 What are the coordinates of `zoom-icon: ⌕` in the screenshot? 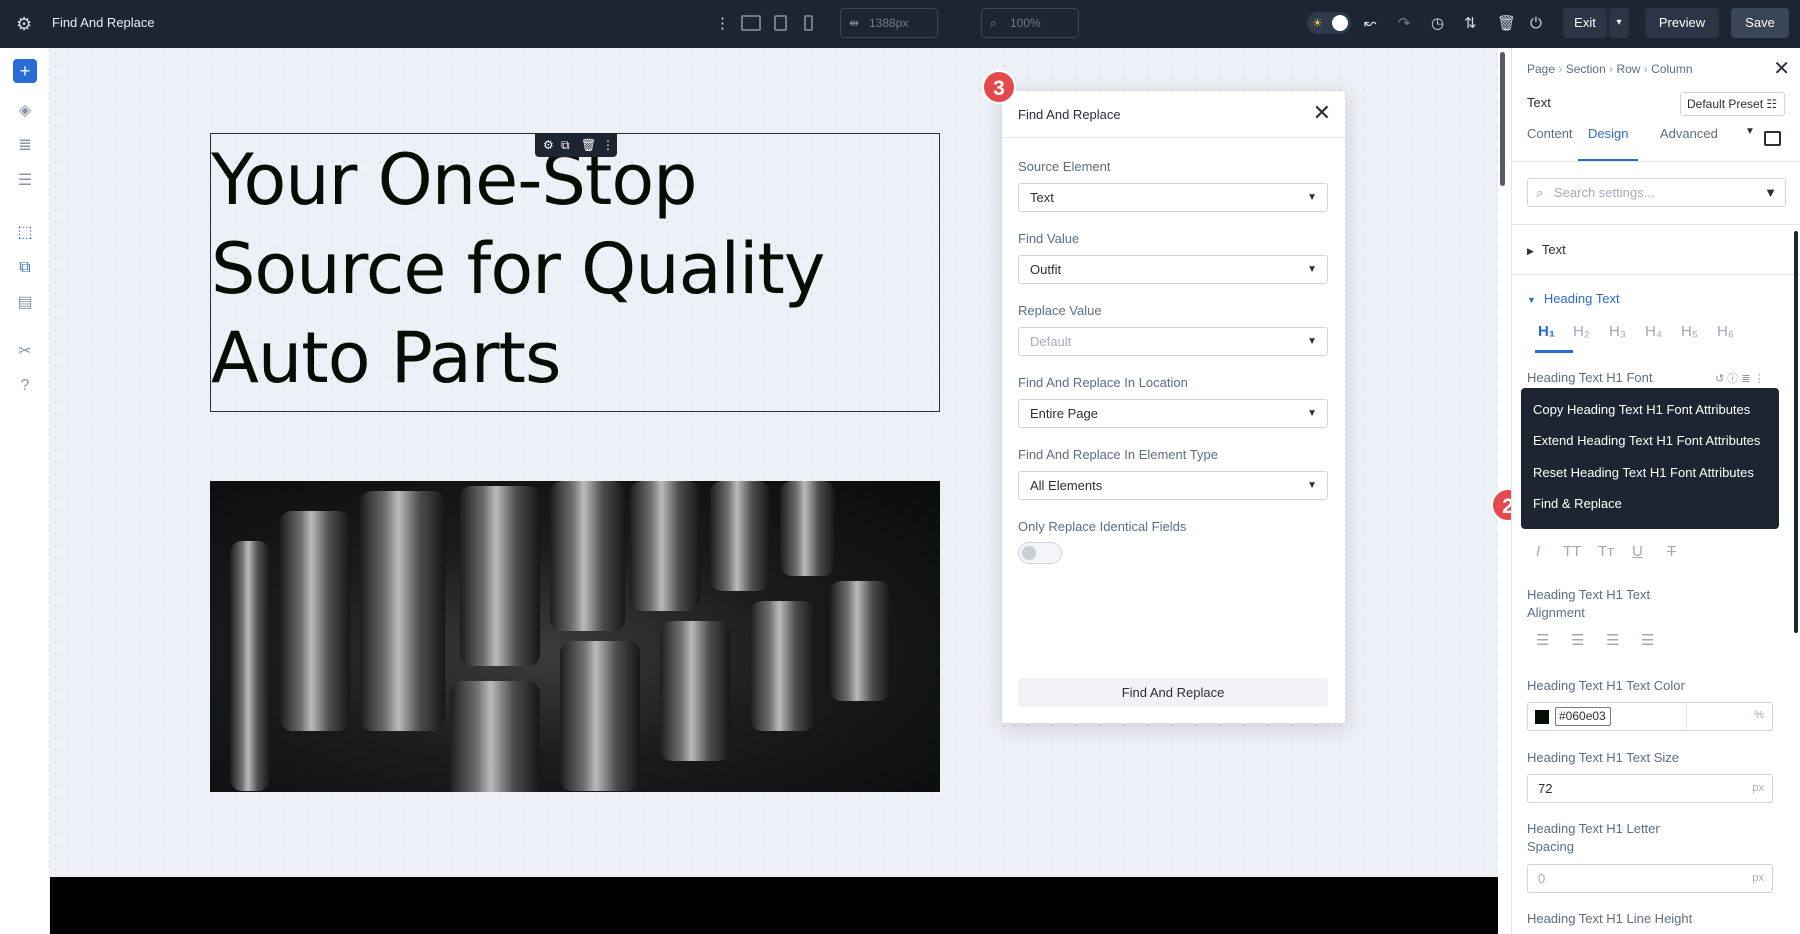 It's located at (993, 23).